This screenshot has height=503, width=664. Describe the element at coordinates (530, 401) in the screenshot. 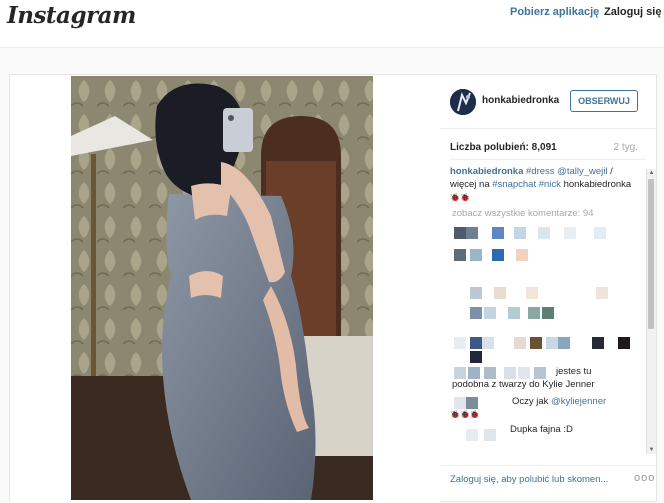

I see `comment-oczy-jak-text: Oczy jak` at that location.